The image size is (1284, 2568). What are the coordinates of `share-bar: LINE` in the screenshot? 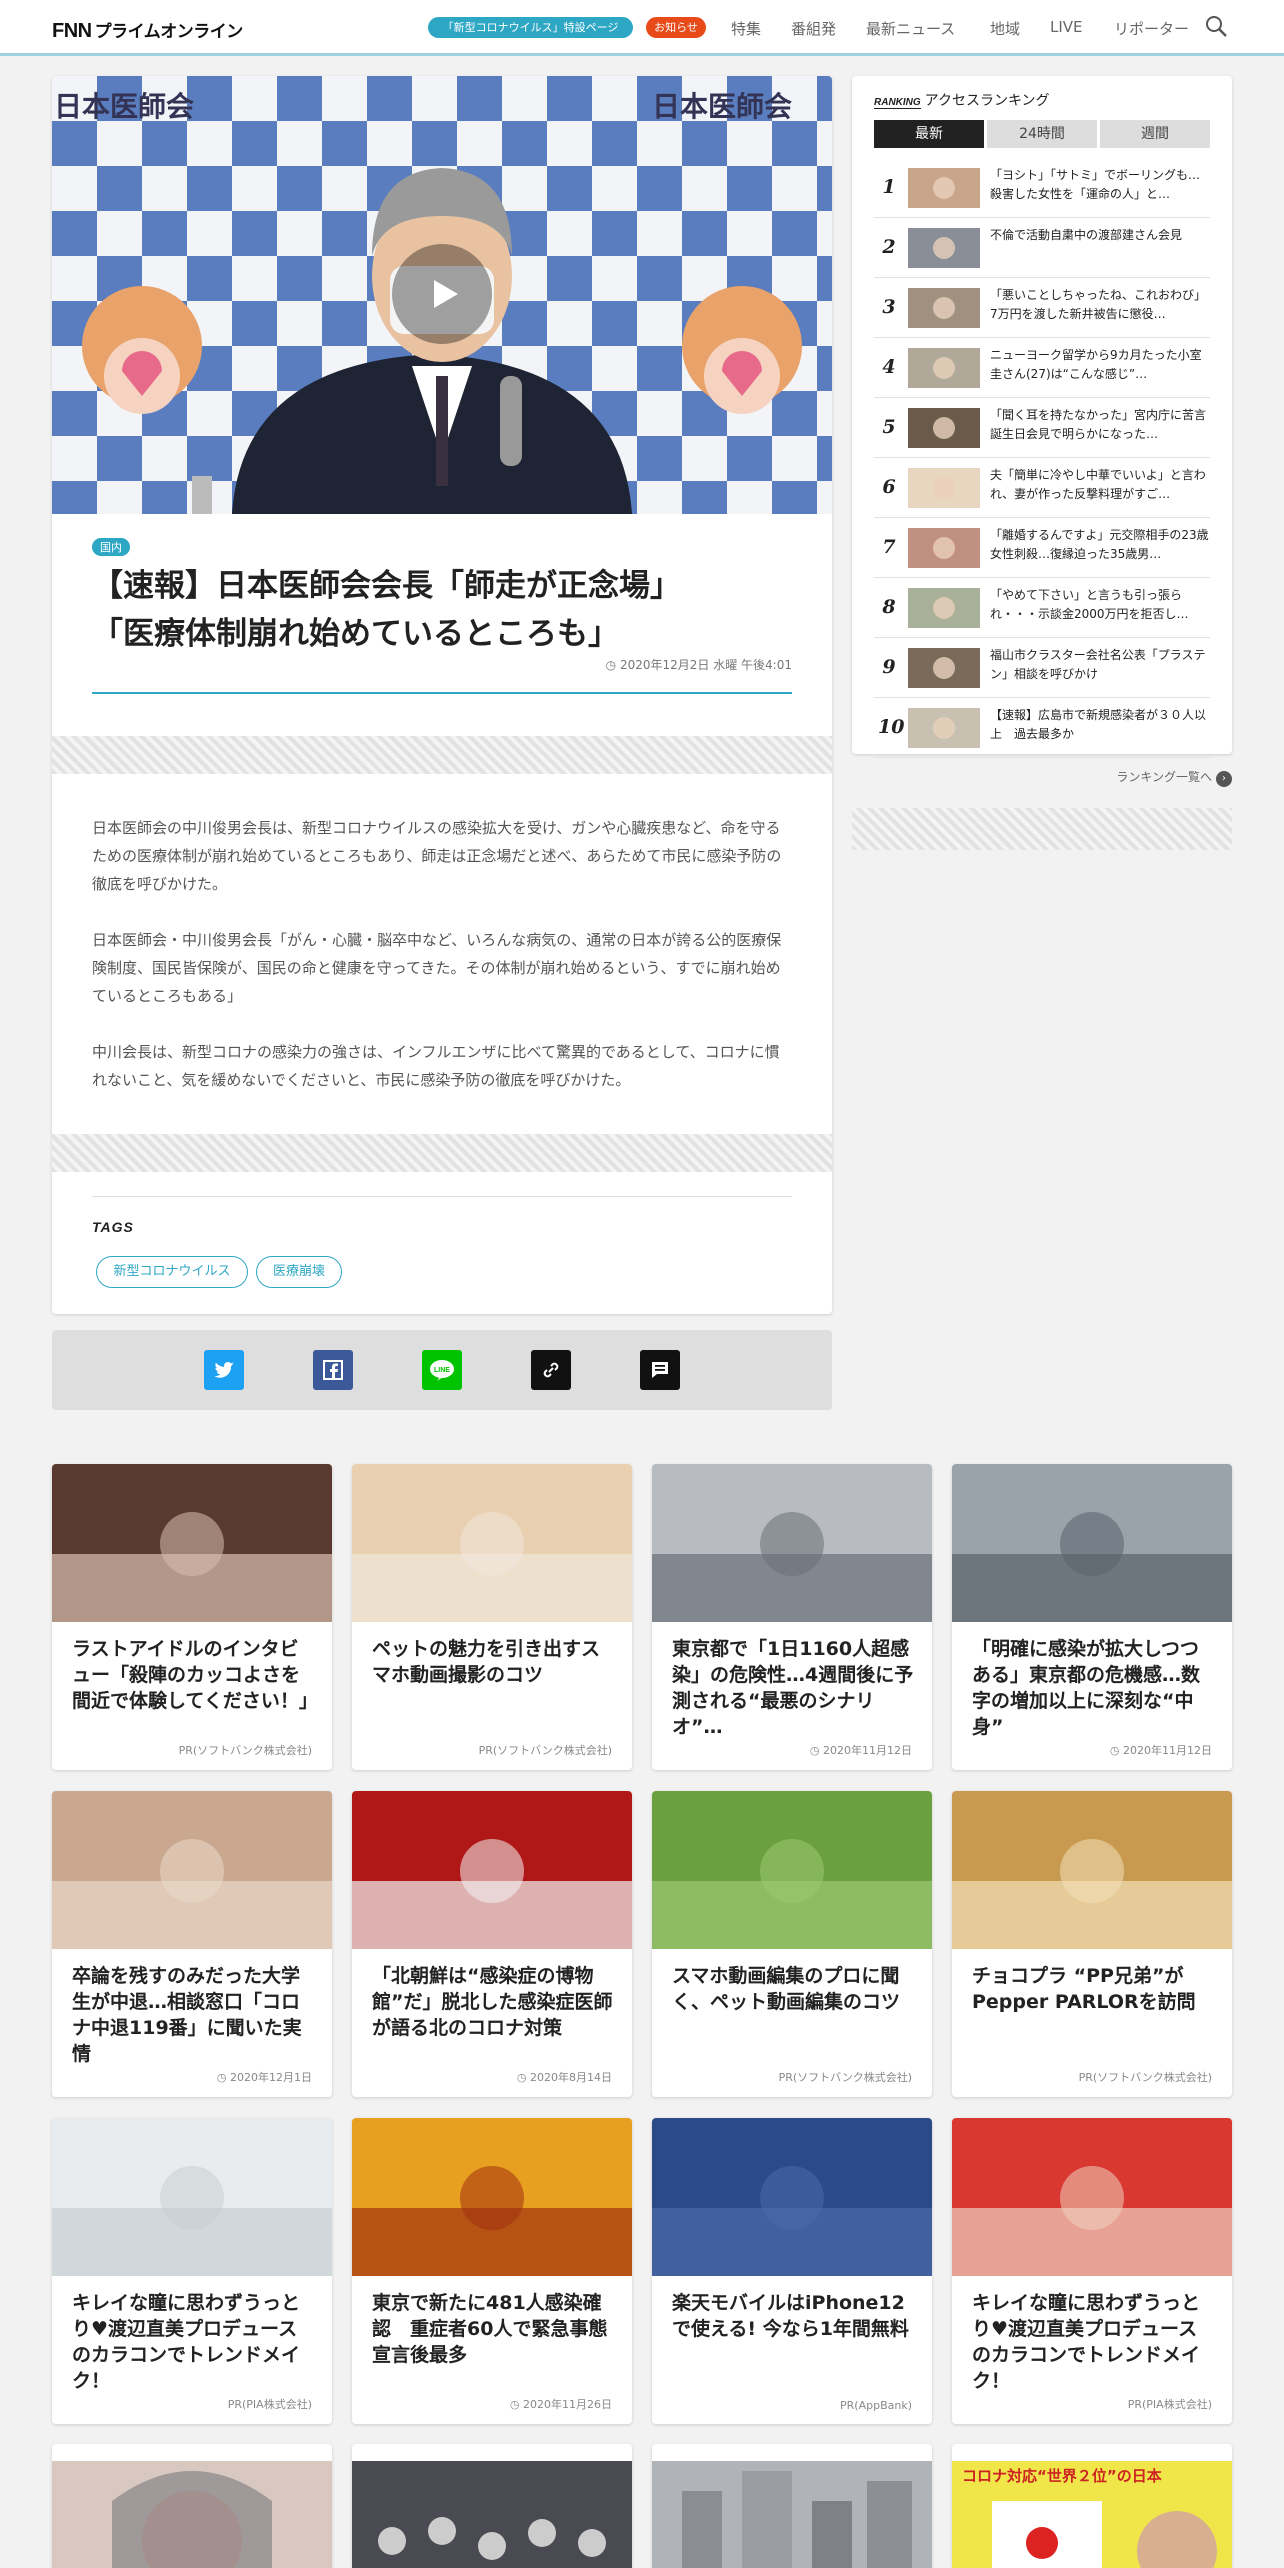 It's located at (442, 1370).